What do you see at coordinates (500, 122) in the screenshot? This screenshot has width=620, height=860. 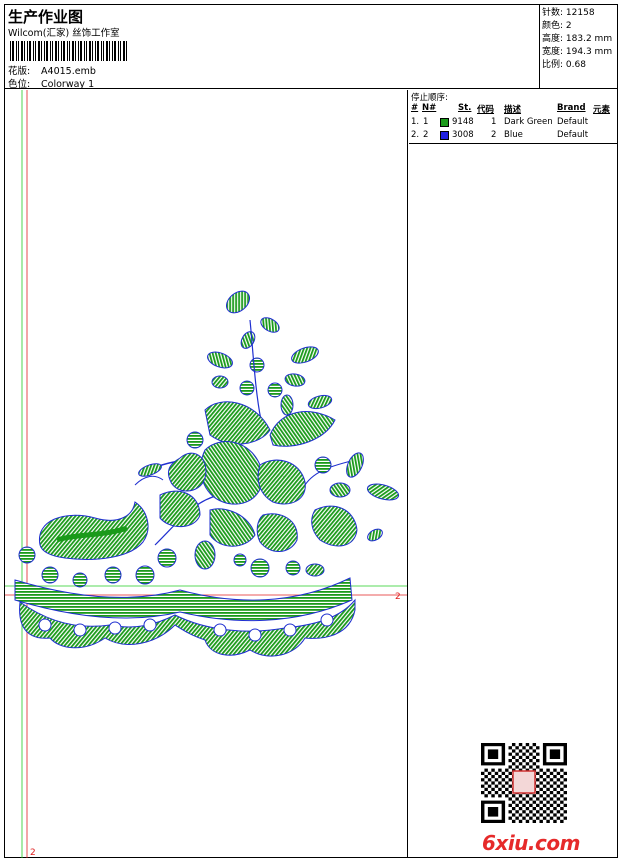 I see `sequence-row: 1. 1 9148 1 Dark Green Default` at bounding box center [500, 122].